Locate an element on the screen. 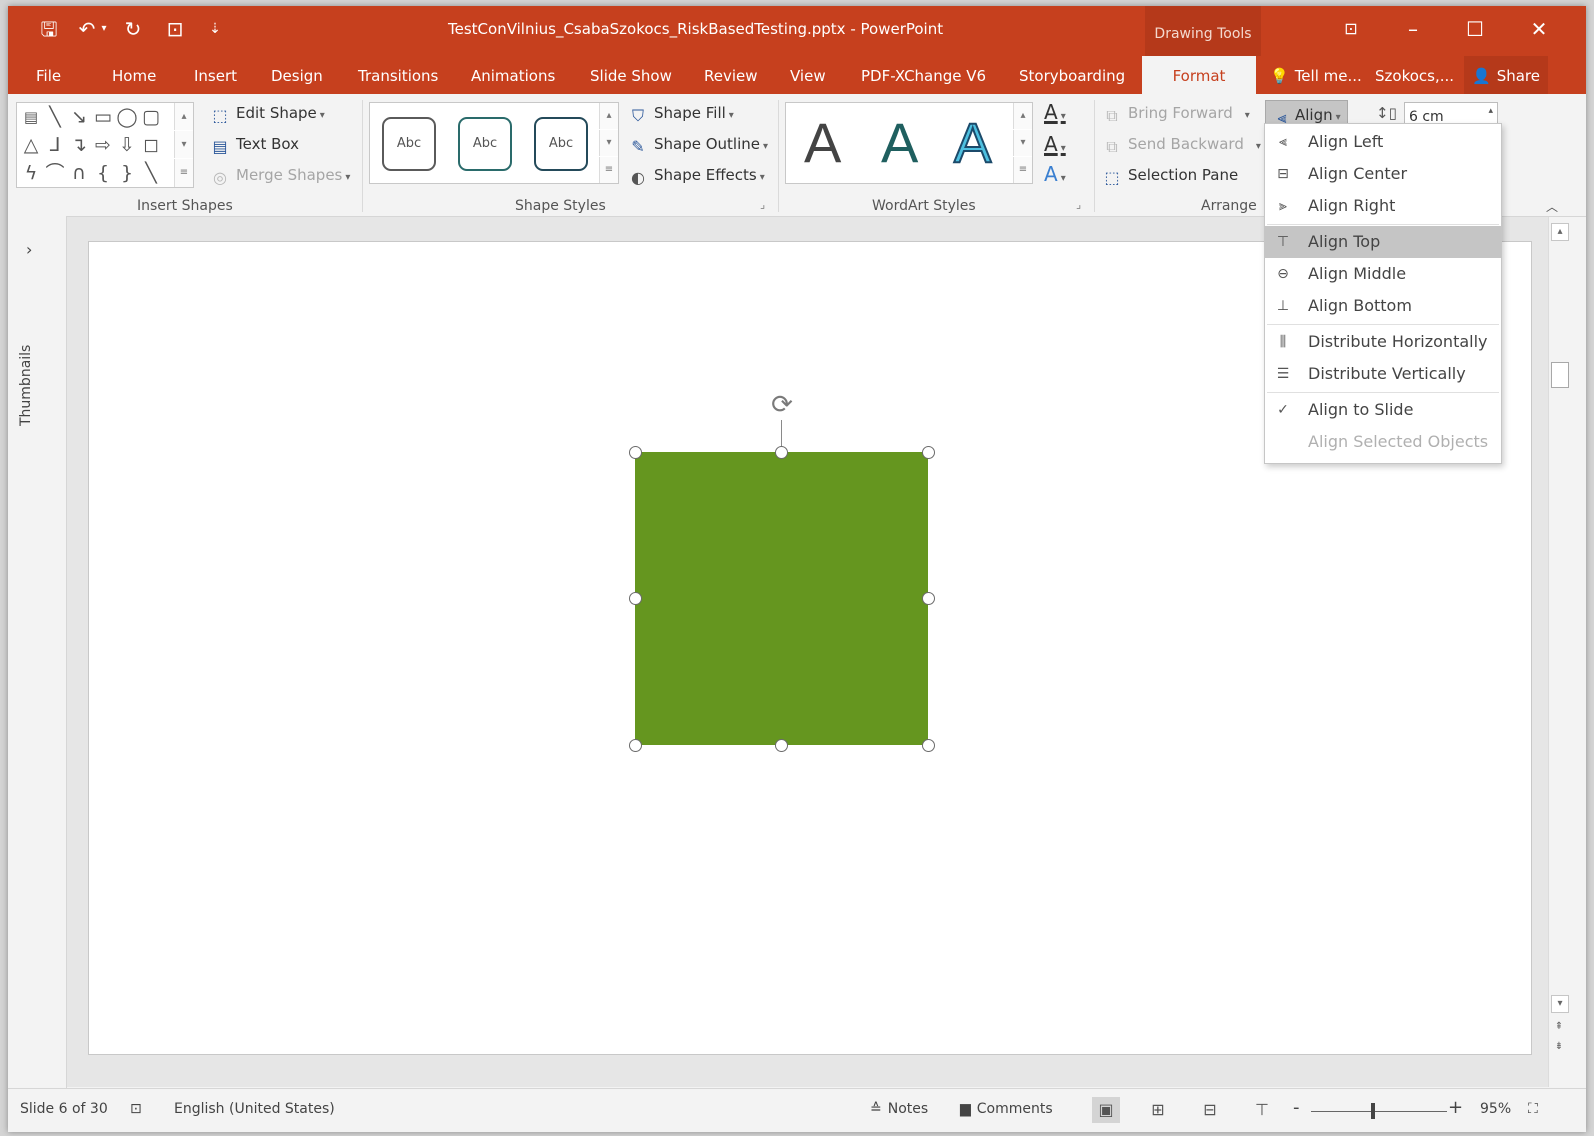 This screenshot has height=1136, width=1594. text-box-button: ▤ Text Box is located at coordinates (254, 145).